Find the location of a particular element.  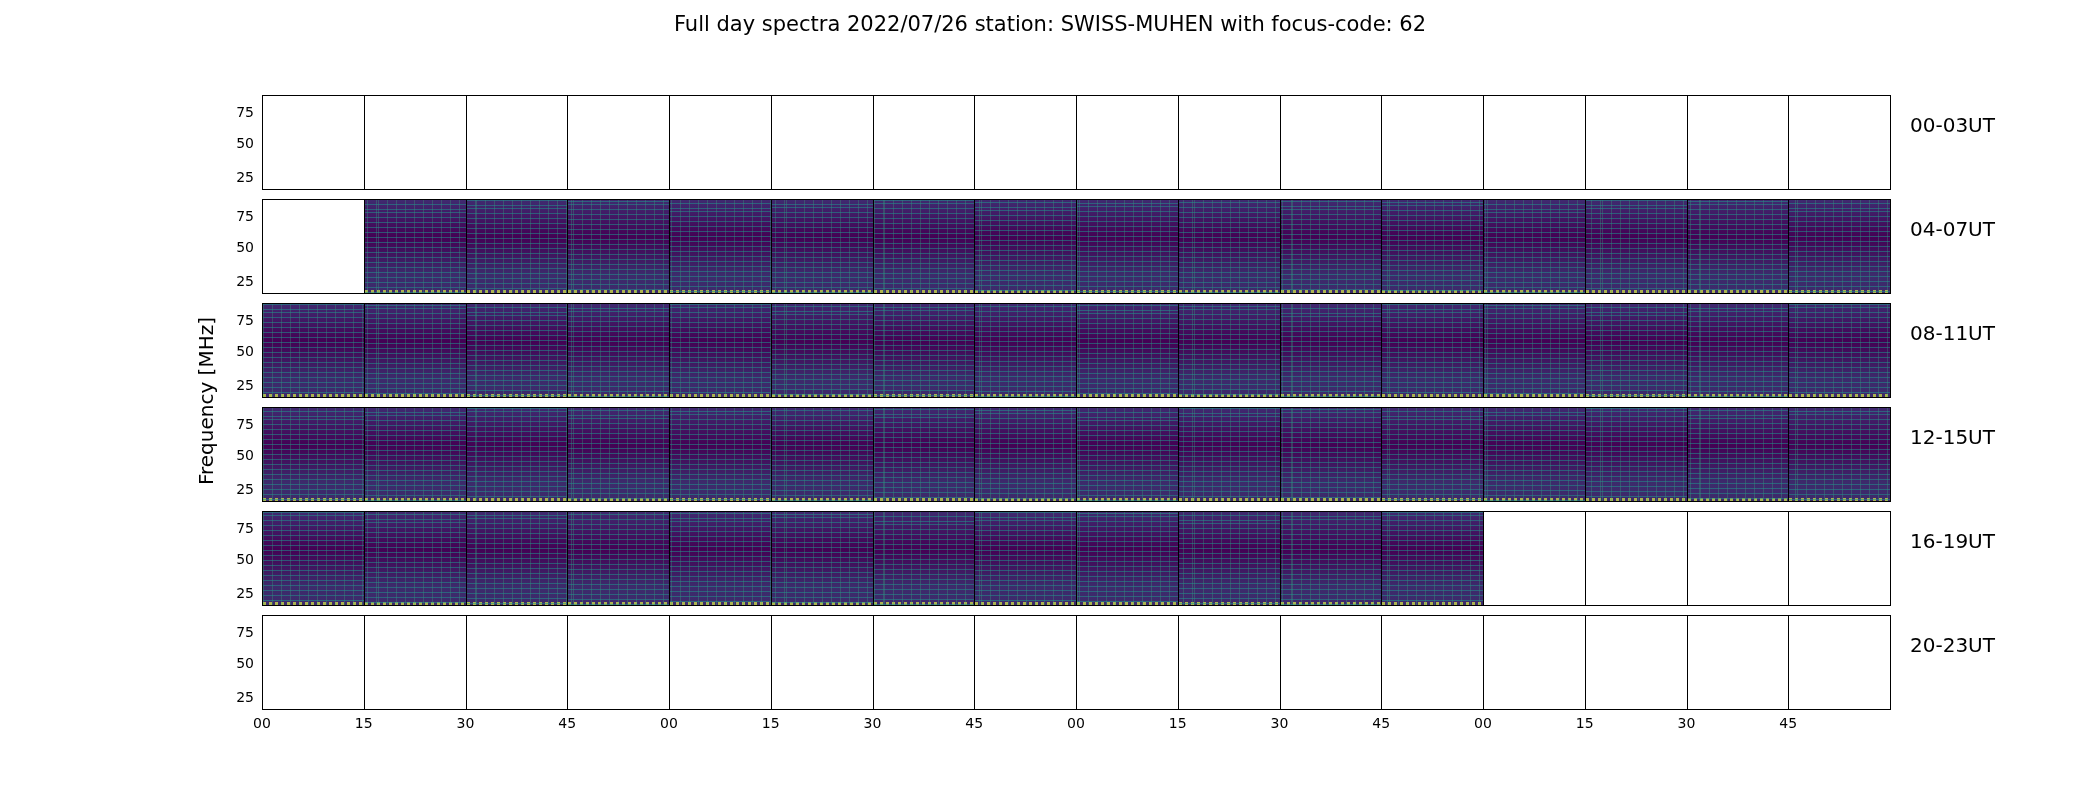

row-label: 00-03UT is located at coordinates (1952, 125).